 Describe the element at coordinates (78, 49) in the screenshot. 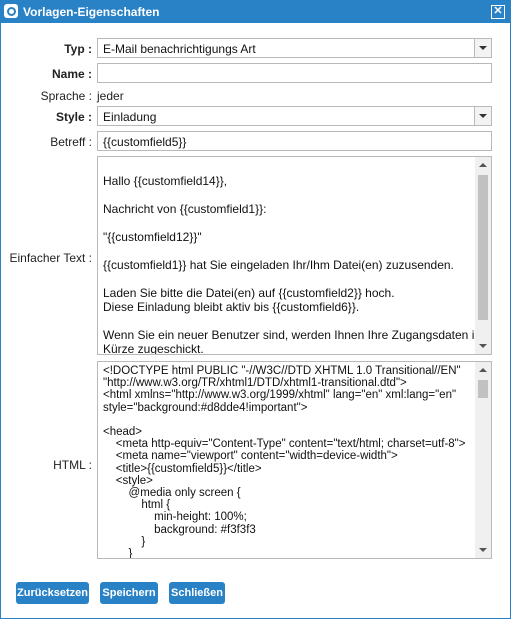

I see `typ-label: Typ :` at that location.